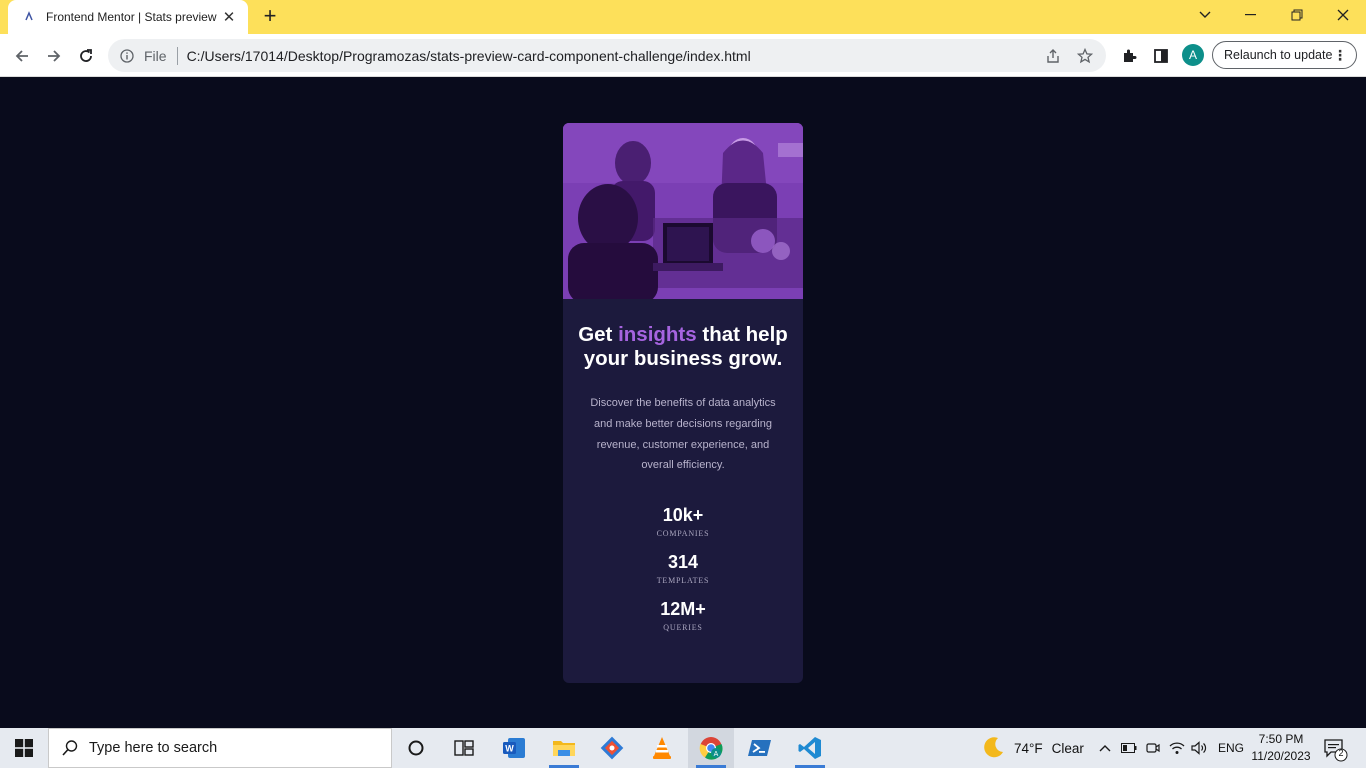 The width and height of the screenshot is (1366, 768). Describe the element at coordinates (1153, 748) in the screenshot. I see `meet-now-icon` at that location.